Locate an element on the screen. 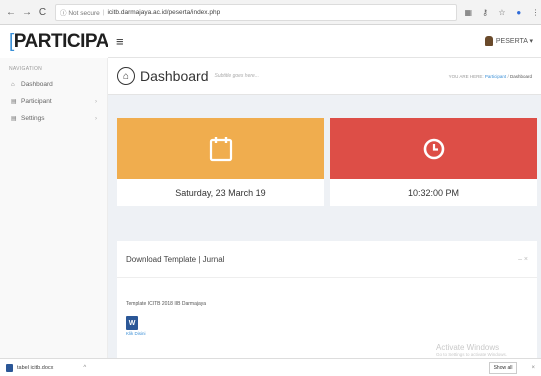  word-file-icon is located at coordinates (9, 367).